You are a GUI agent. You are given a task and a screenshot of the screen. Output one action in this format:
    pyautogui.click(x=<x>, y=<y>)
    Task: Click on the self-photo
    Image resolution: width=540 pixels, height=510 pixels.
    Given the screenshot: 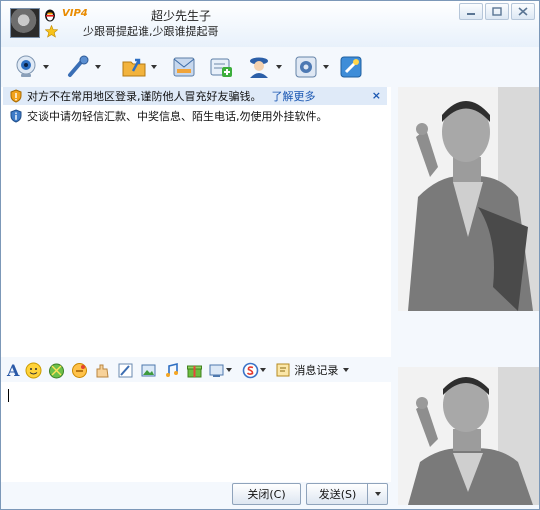 What is the action you would take?
    pyautogui.click(x=468, y=436)
    